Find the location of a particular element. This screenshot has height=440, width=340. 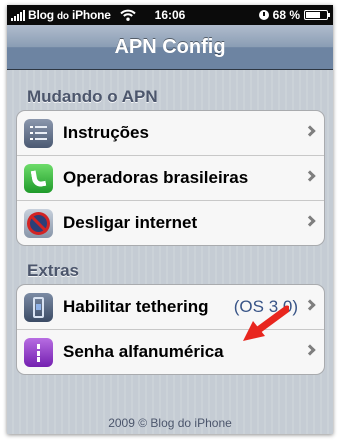

navigation-bar: APN Config is located at coordinates (170, 47).